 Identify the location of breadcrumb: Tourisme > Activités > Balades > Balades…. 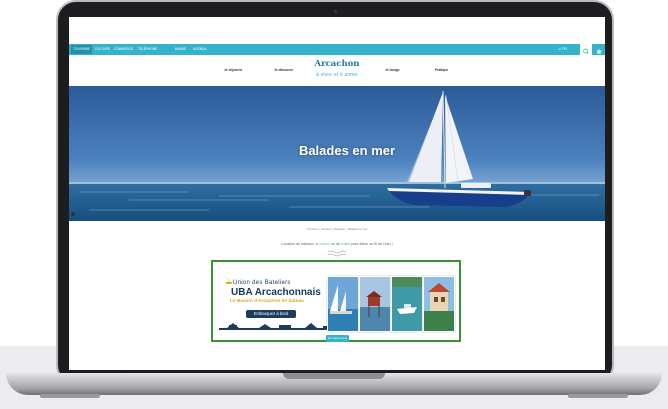
(337, 229).